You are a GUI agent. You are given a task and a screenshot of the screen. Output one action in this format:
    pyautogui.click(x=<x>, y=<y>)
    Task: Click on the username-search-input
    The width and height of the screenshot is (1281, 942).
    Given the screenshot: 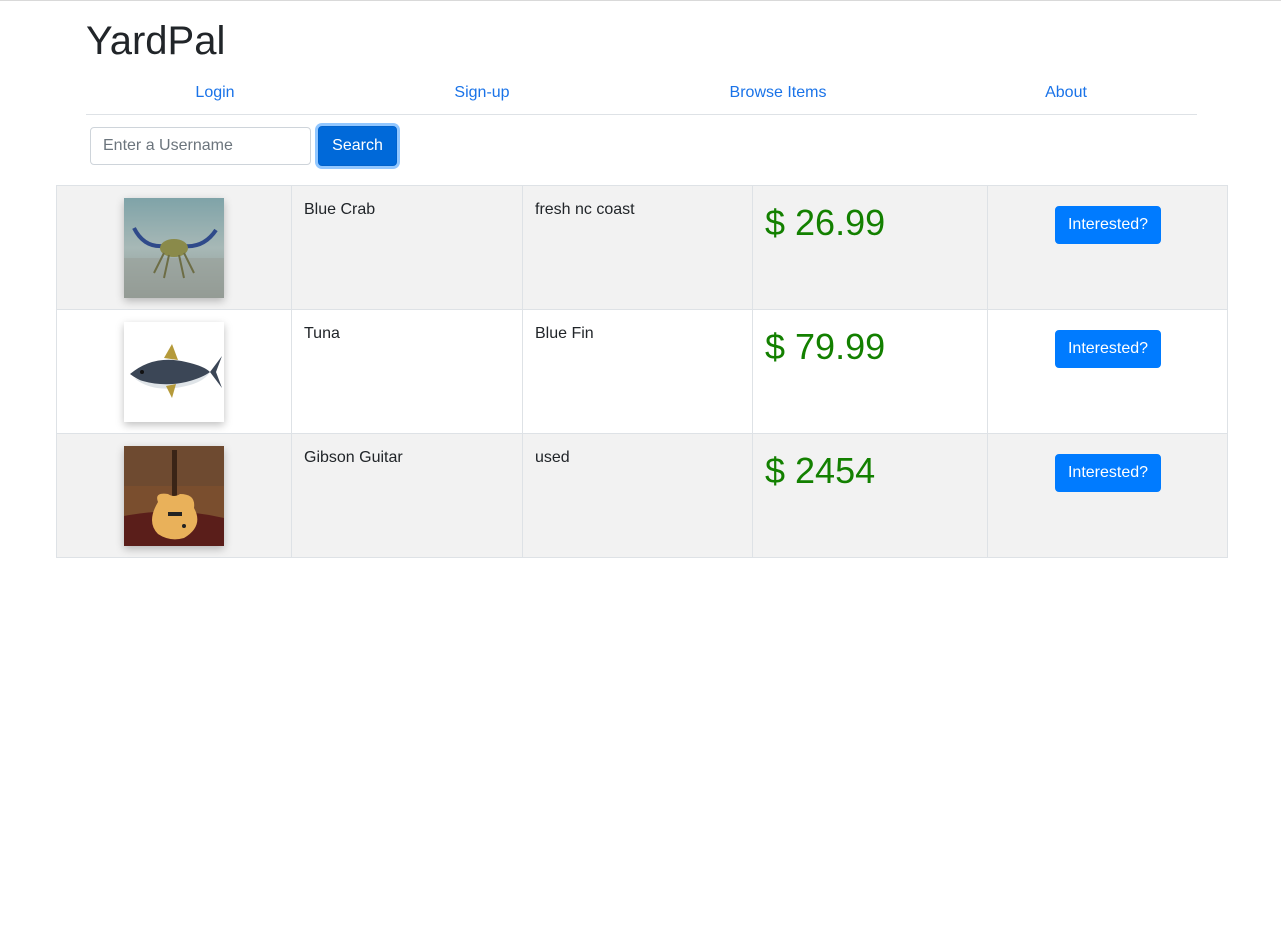 What is the action you would take?
    pyautogui.click(x=200, y=146)
    